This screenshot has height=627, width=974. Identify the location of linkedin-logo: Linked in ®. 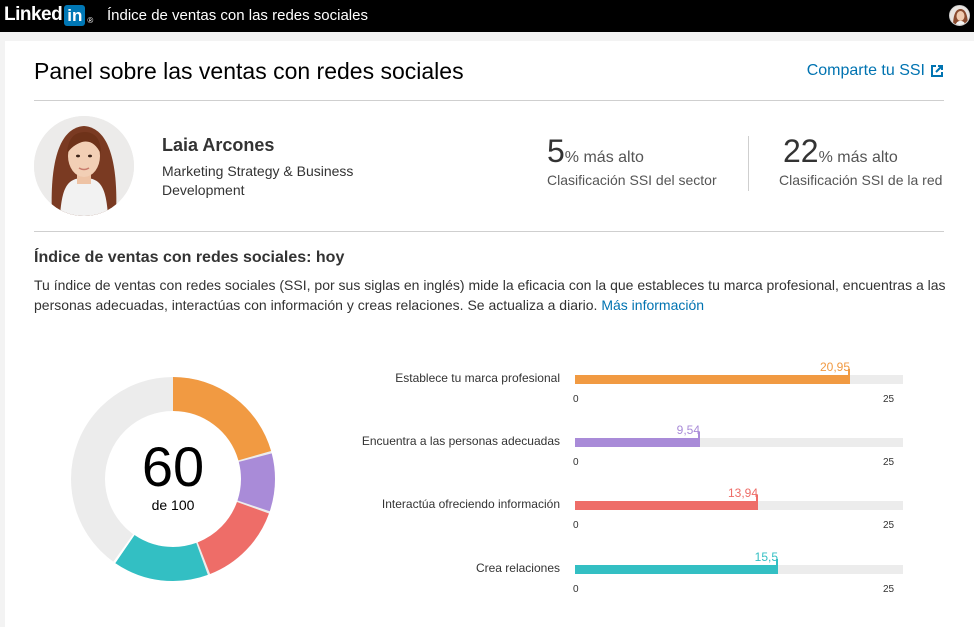
(48, 15).